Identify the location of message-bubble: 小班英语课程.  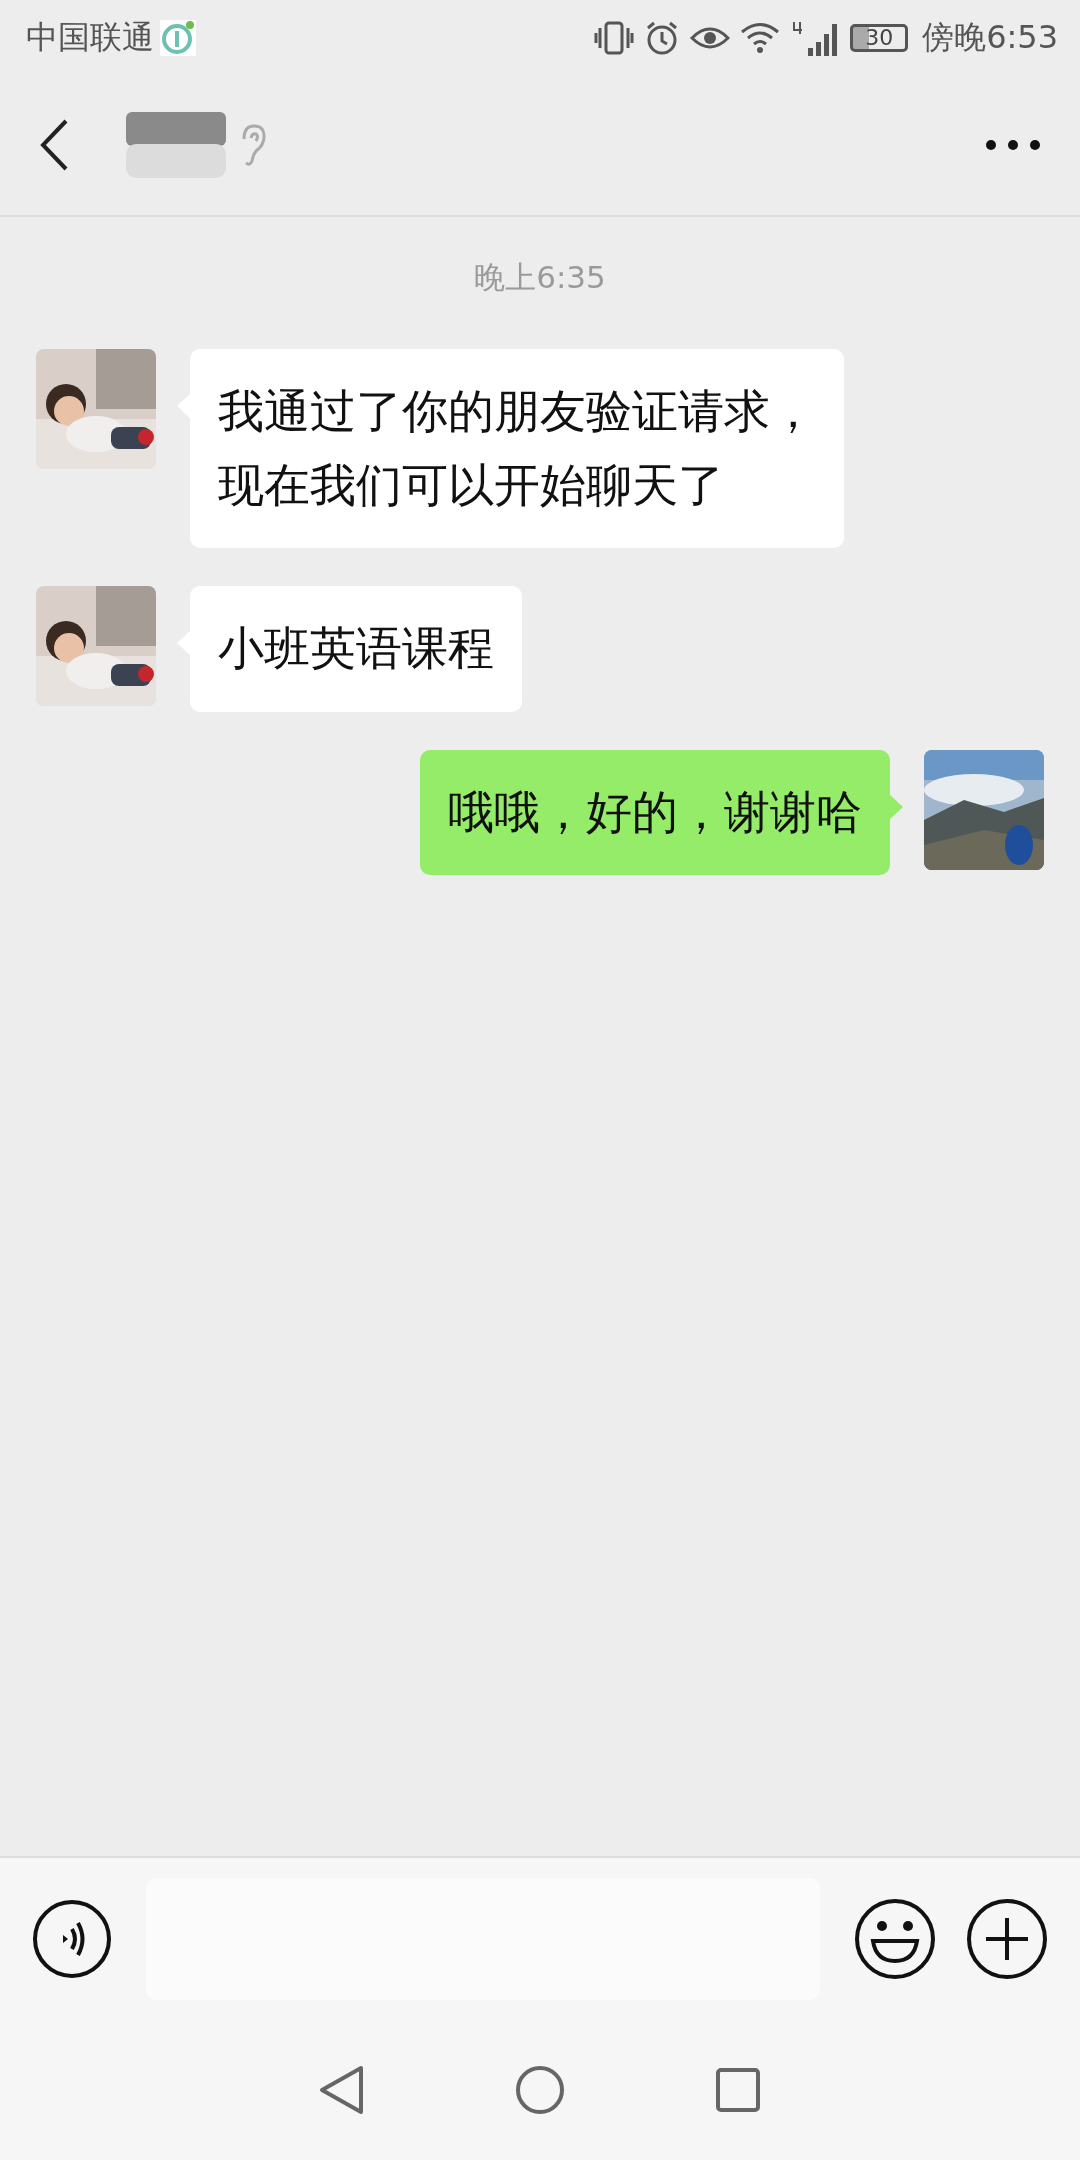
(356, 649).